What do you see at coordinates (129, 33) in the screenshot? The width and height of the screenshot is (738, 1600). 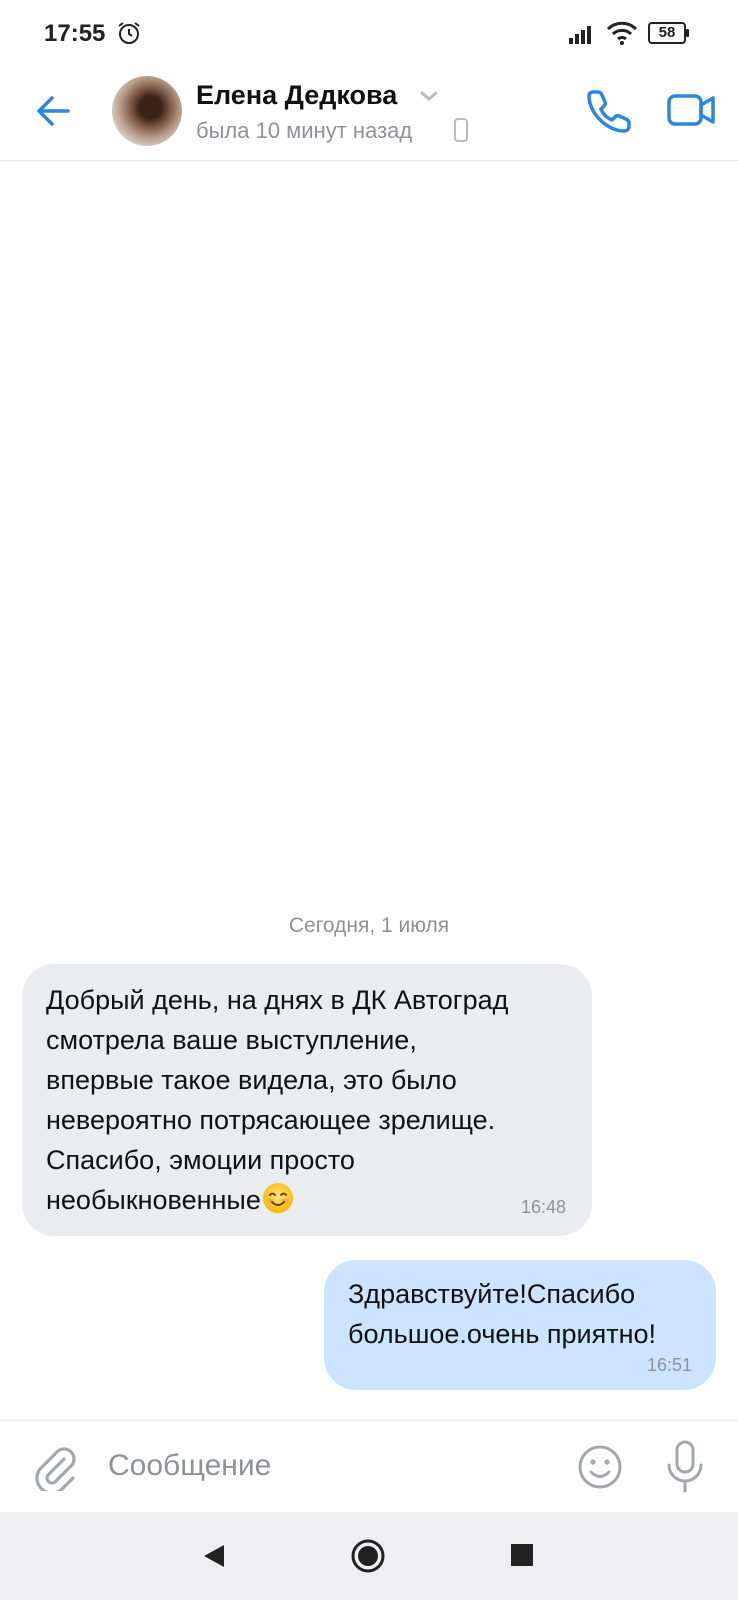 I see `alarm-icon` at bounding box center [129, 33].